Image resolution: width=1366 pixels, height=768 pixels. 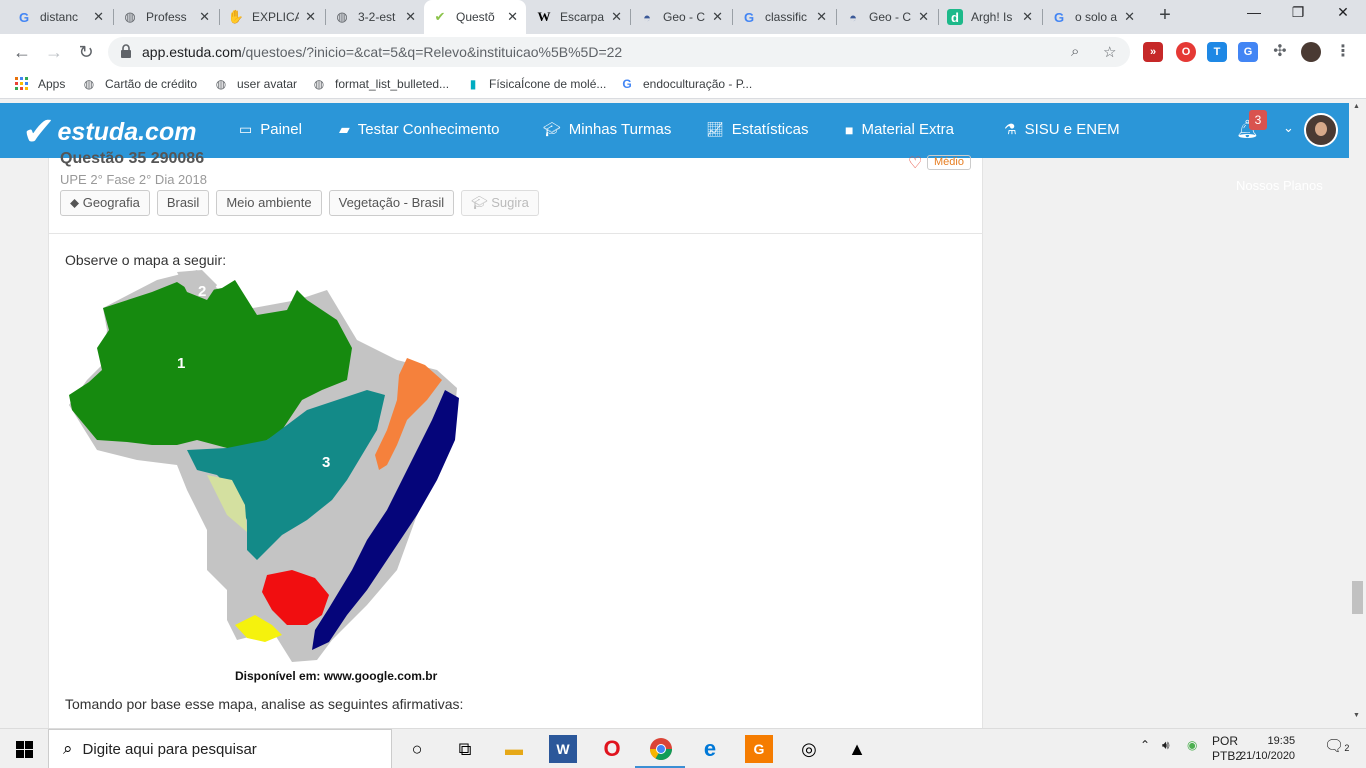 I want to click on media-player-icon: ◎, so click(x=809, y=749).